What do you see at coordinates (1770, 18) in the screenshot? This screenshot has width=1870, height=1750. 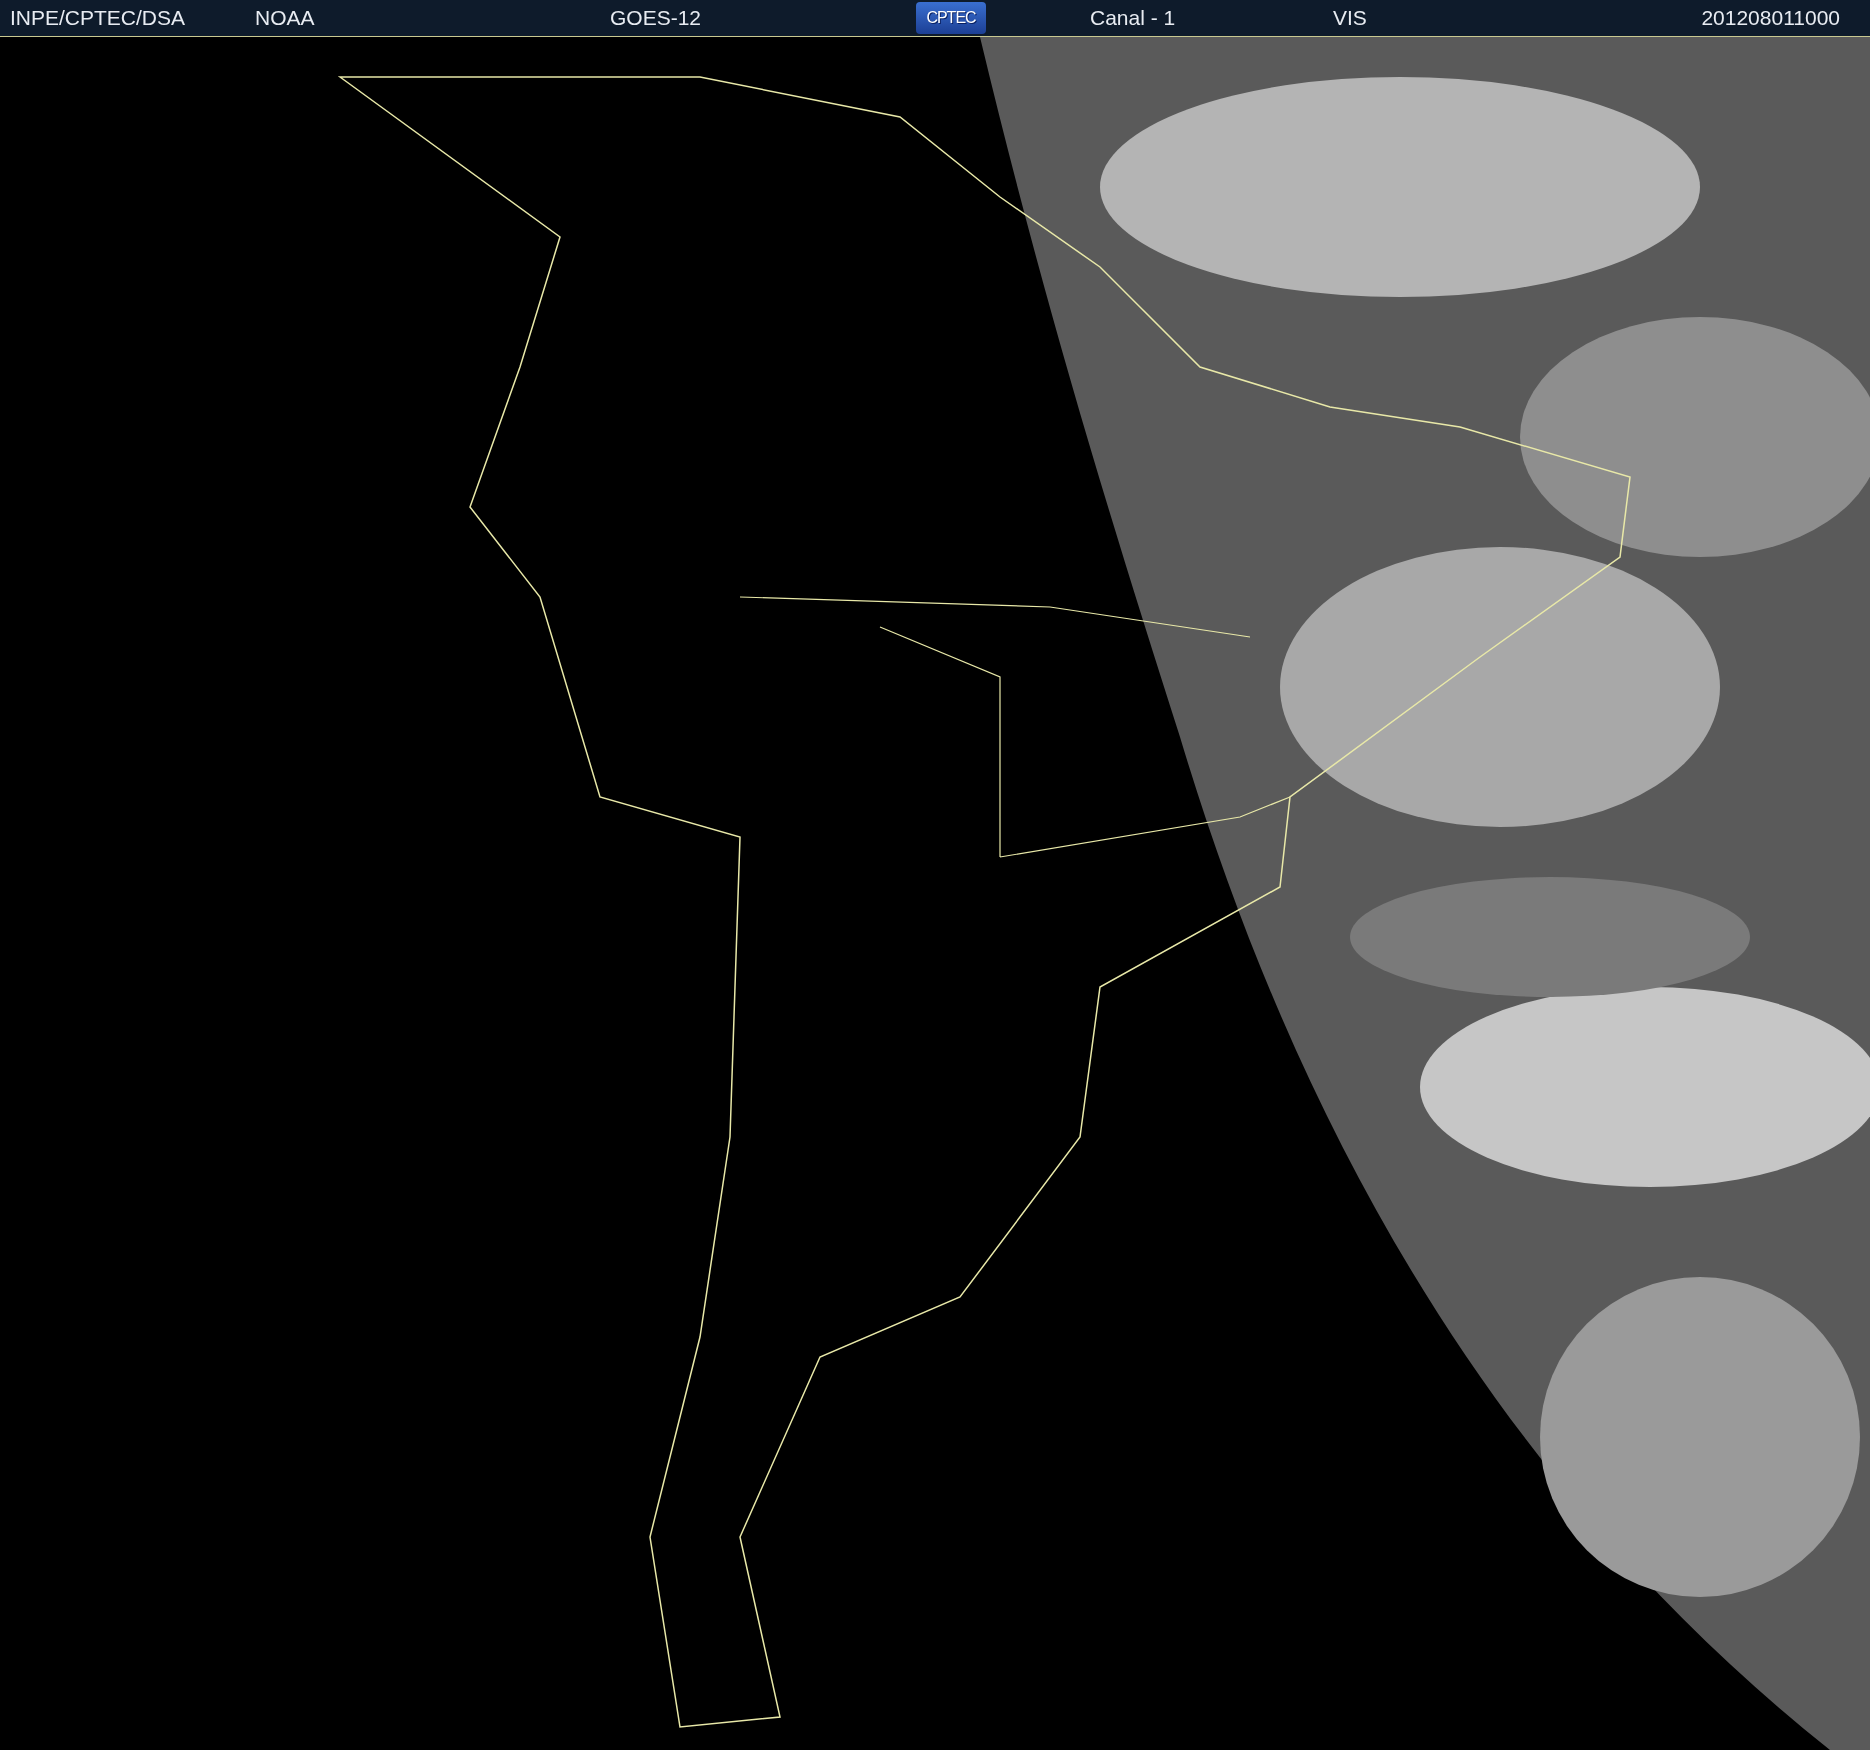 I see `timestamp-label: 201208011000` at bounding box center [1770, 18].